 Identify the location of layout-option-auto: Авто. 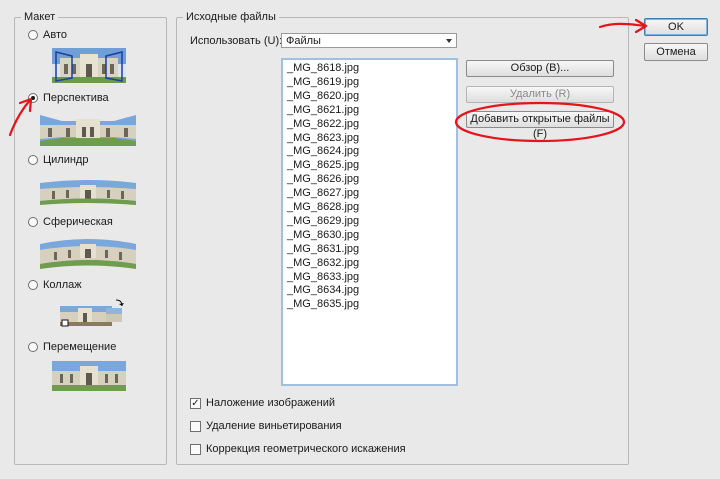
(47, 35).